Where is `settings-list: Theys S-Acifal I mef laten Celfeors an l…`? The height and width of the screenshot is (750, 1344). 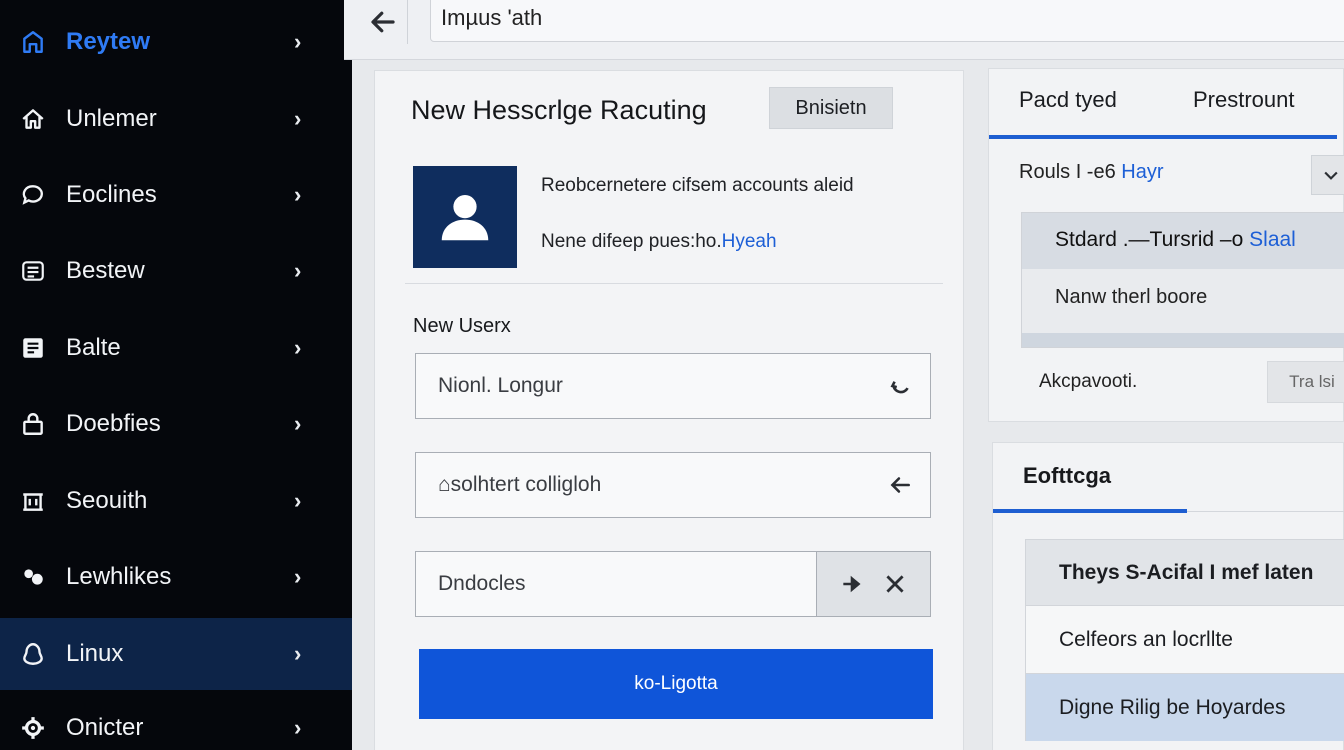 settings-list: Theys S-Acifal I mef laten Celfeors an l… is located at coordinates (1184, 640).